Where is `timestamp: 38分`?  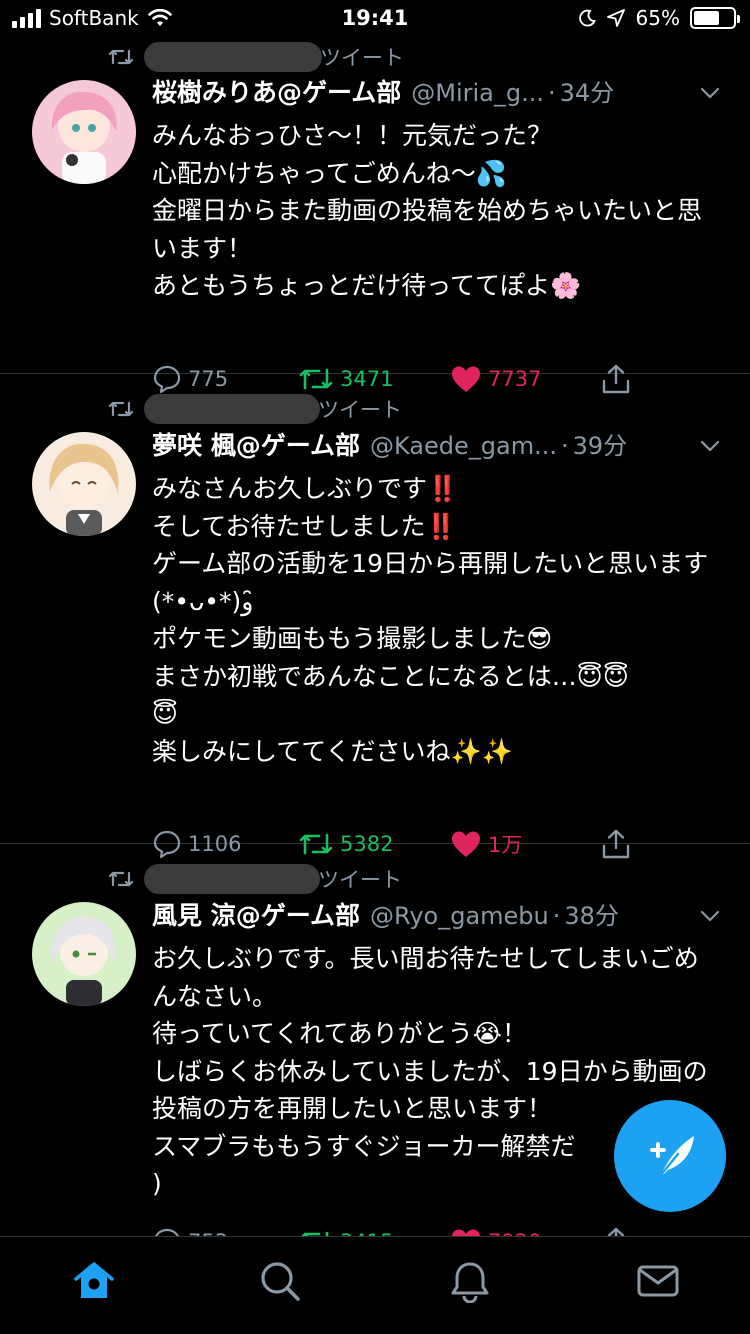
timestamp: 38分 is located at coordinates (591, 913).